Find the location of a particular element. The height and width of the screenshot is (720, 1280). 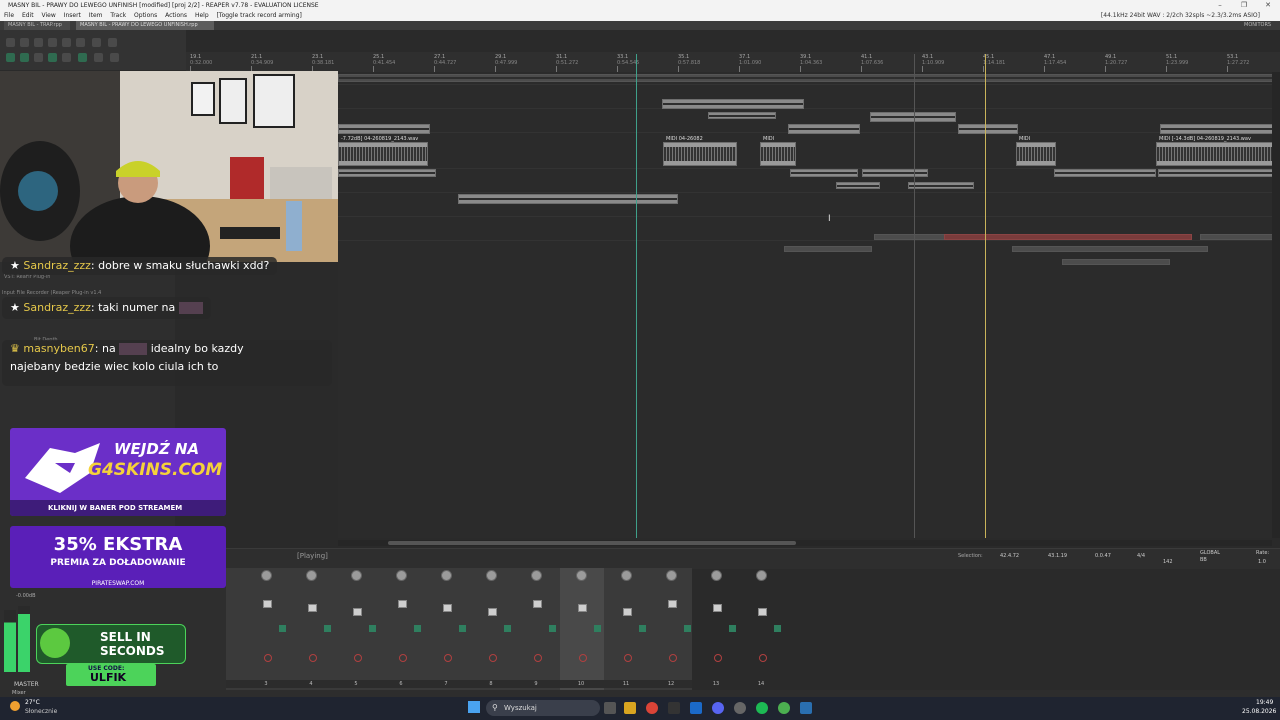

menu-file: File is located at coordinates (9, 15).